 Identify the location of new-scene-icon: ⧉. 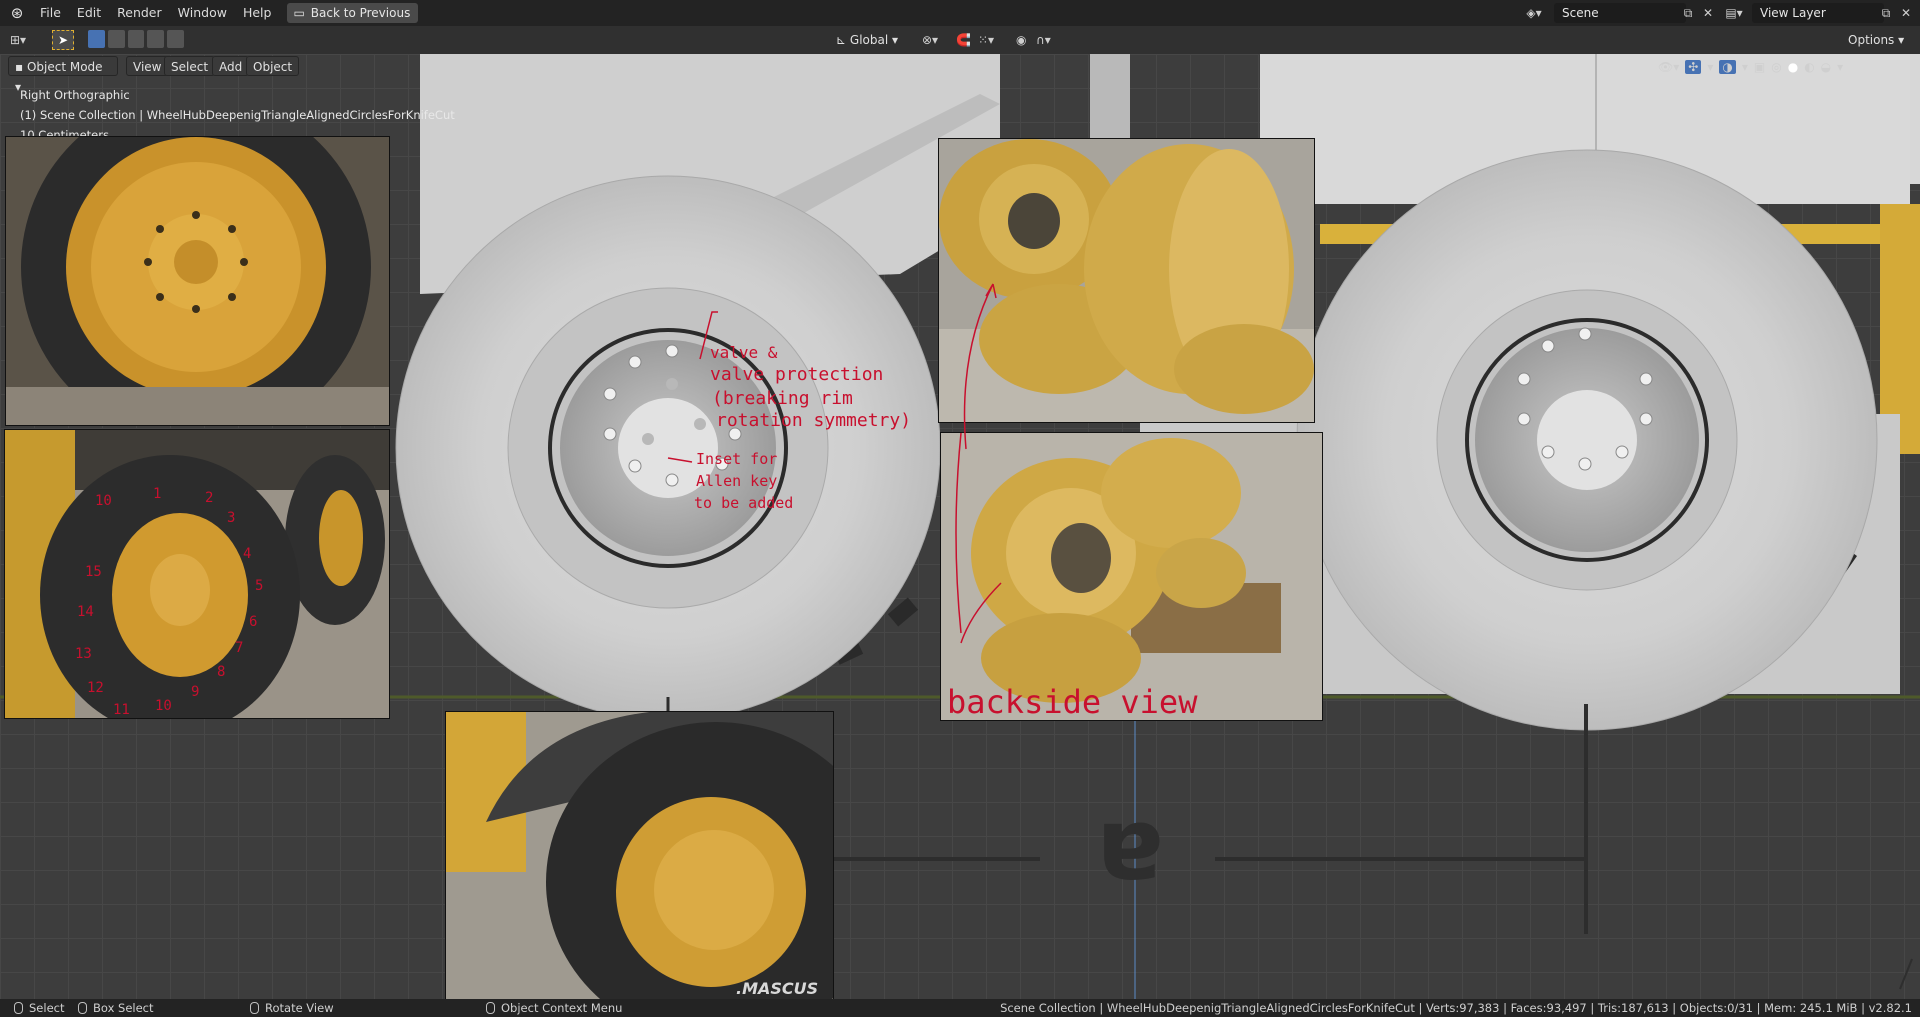
(1688, 13).